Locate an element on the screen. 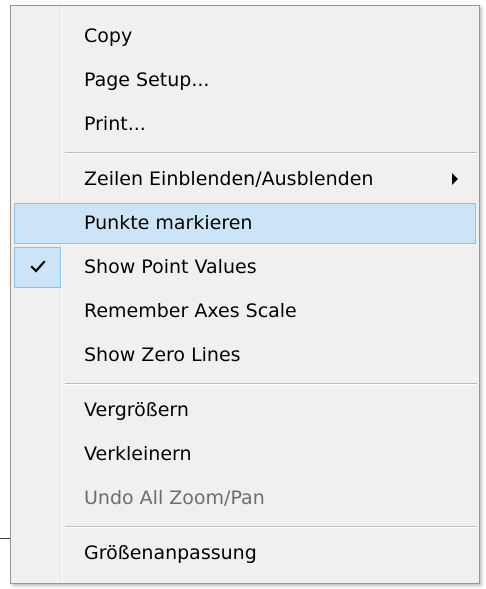 The width and height of the screenshot is (486, 589). menu-item-remember-axes-scale: Remember Axes Scale is located at coordinates (245, 311).